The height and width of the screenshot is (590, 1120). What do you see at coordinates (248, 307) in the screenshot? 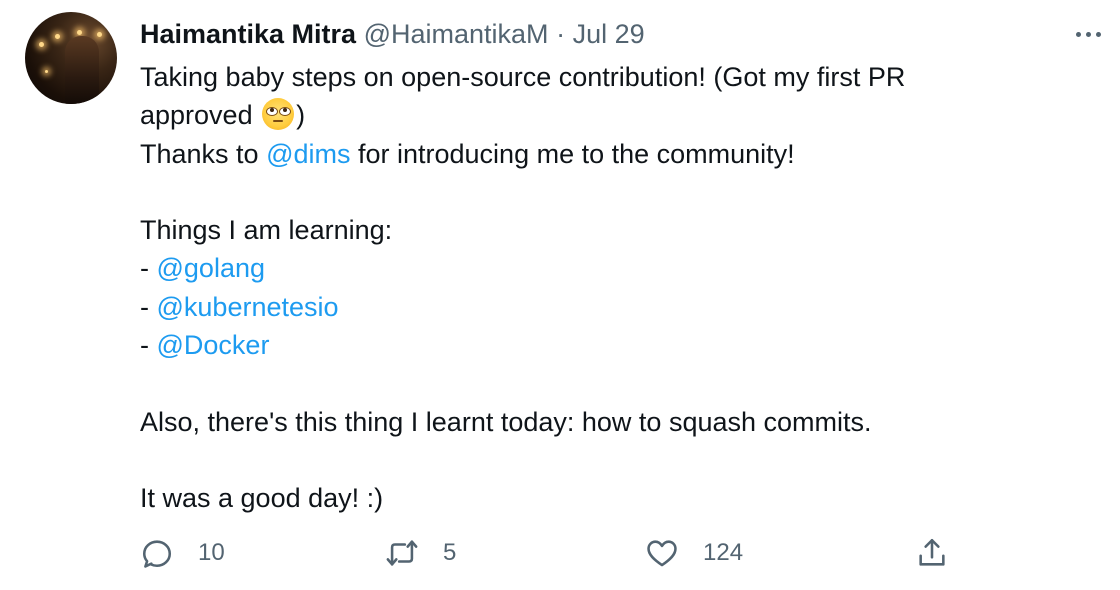
I see `mention-link: @kubernetesio` at bounding box center [248, 307].